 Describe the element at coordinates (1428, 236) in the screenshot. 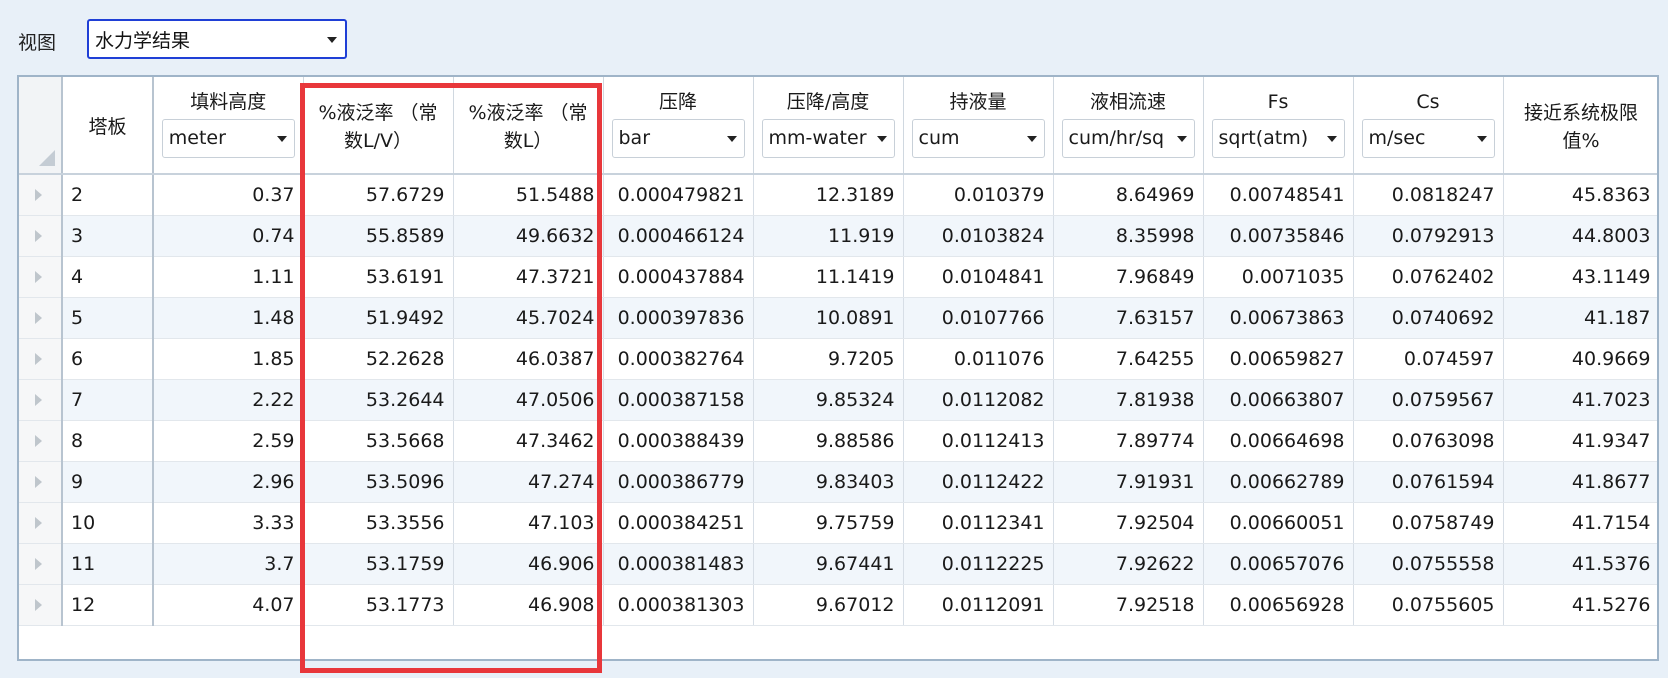

I see `value-cell: 0.0792913` at that location.